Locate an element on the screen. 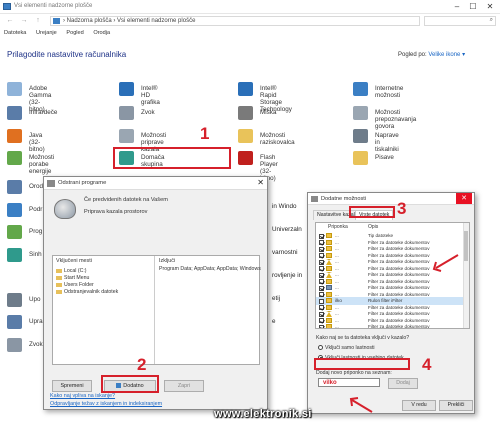  infrared-icon is located at coordinates (14, 113).